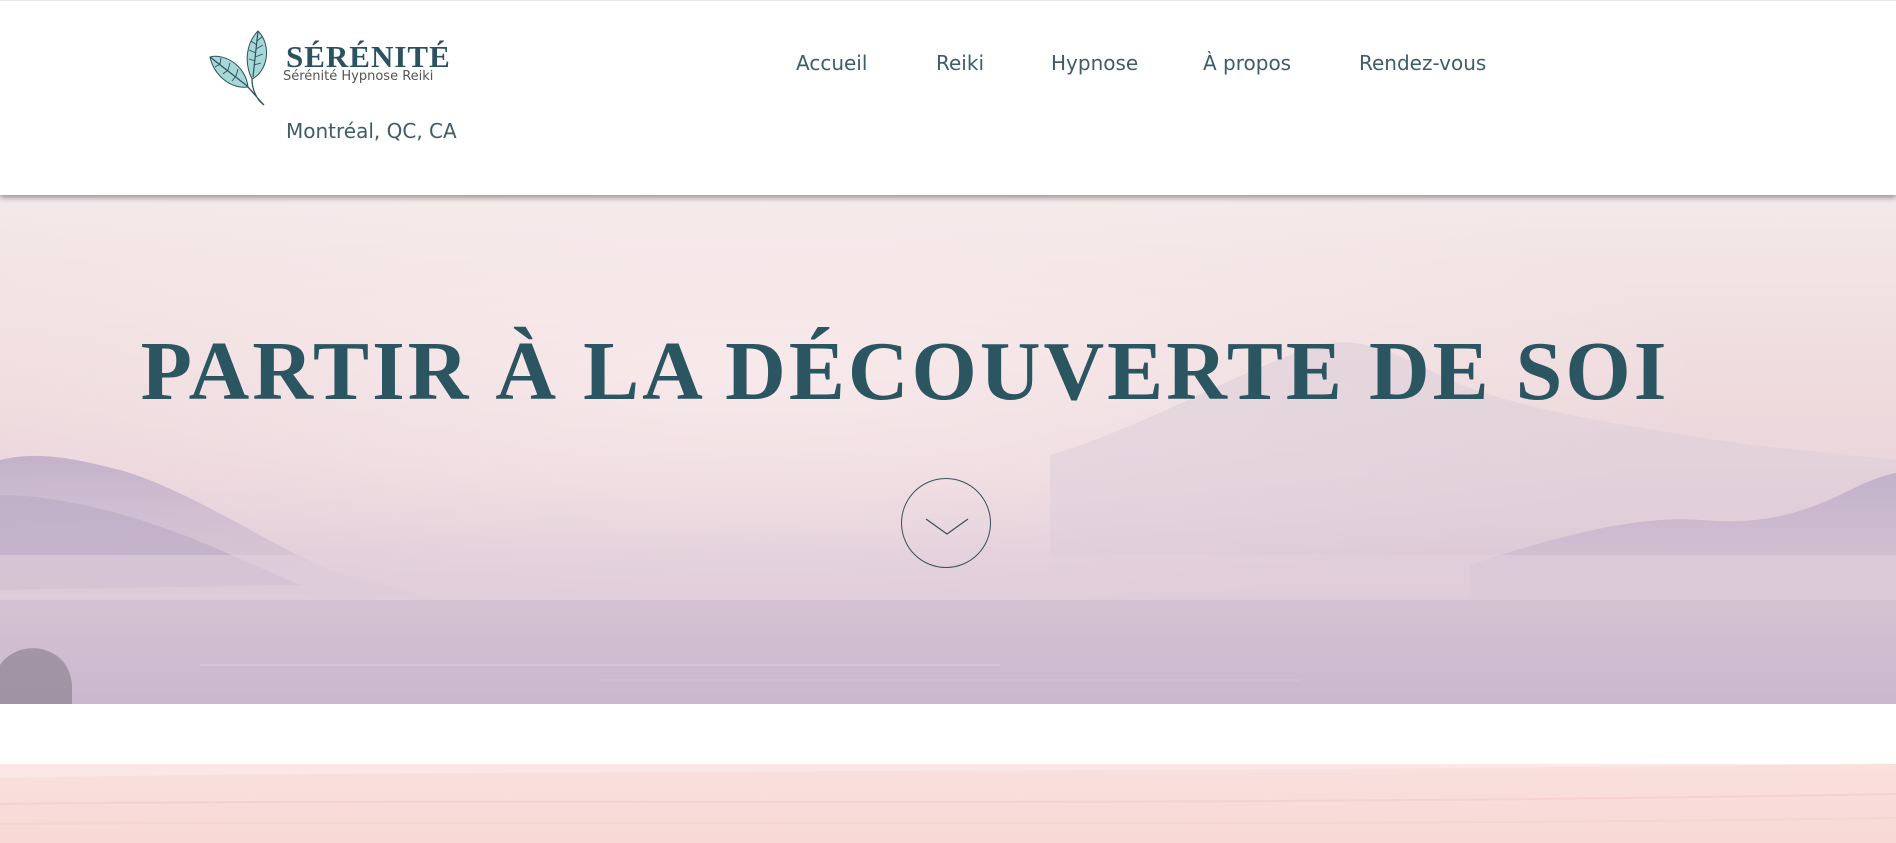  Describe the element at coordinates (905, 371) in the screenshot. I see `hero-title: PARTIR À LA DÉCOUVERTE DE SOI` at that location.